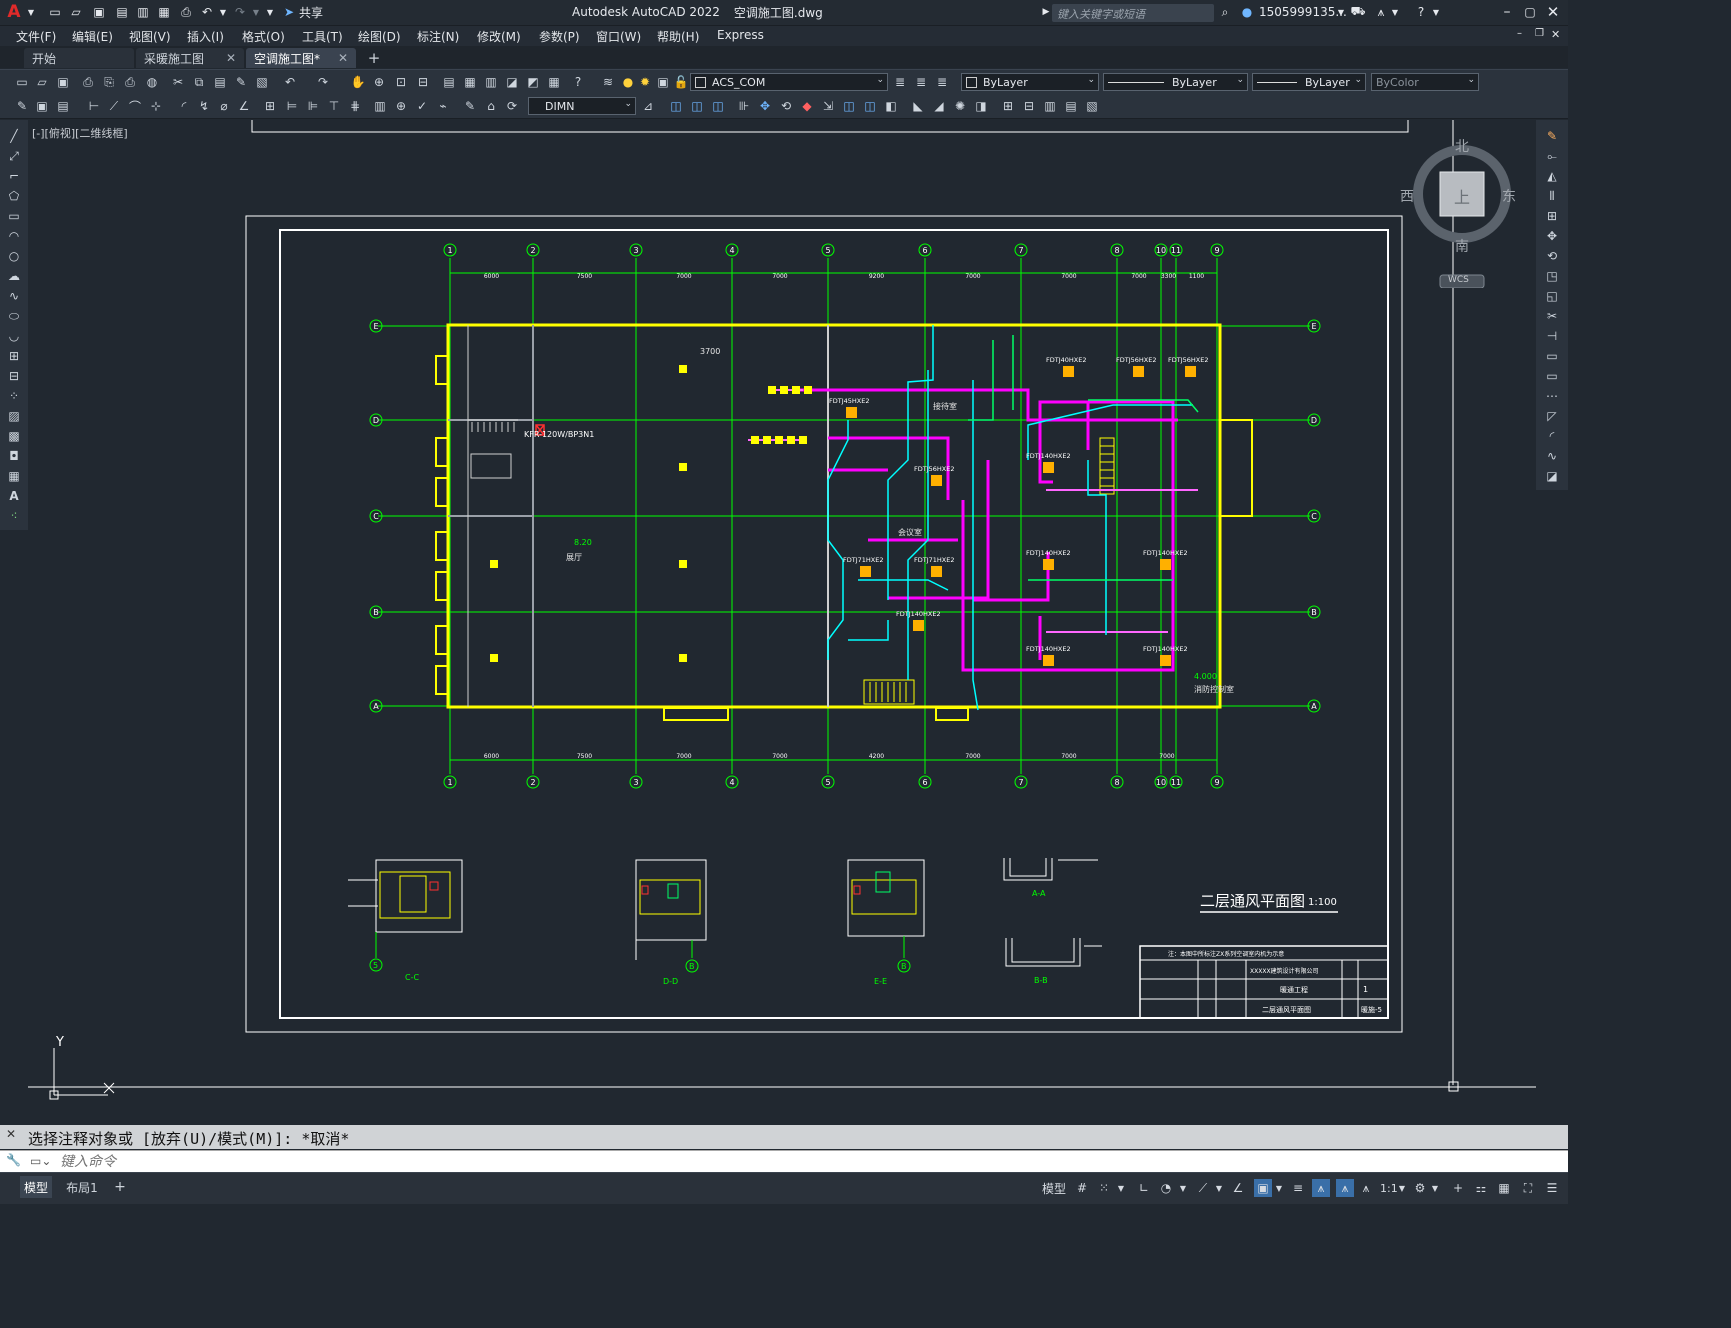 This screenshot has height=1328, width=1731. I want to click on rectangle-icon: ▭, so click(14, 216).